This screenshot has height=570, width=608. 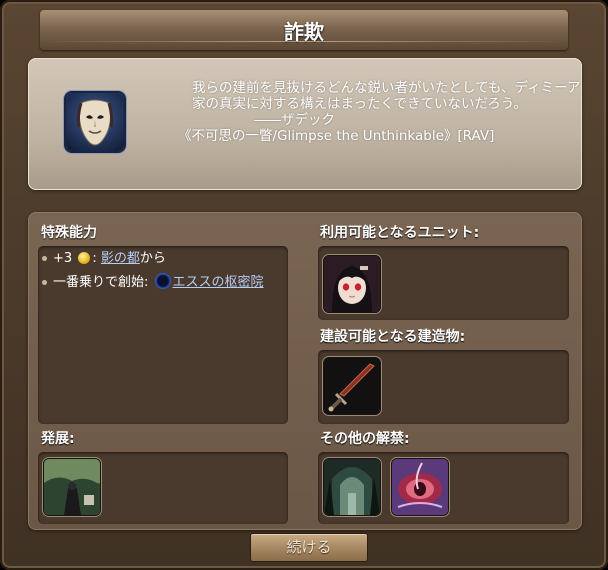 What do you see at coordinates (309, 547) in the screenshot?
I see `continue-button: 続ける` at bounding box center [309, 547].